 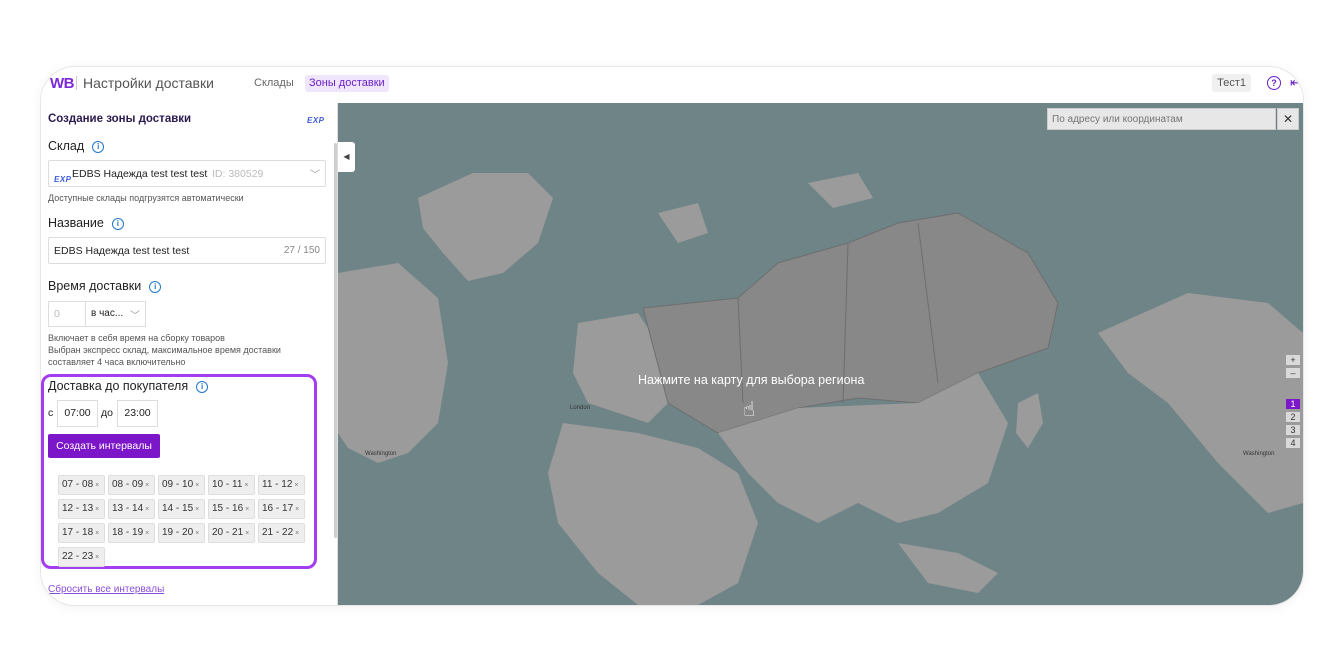 I want to click on logout-icon: ⇤, so click(x=1295, y=83).